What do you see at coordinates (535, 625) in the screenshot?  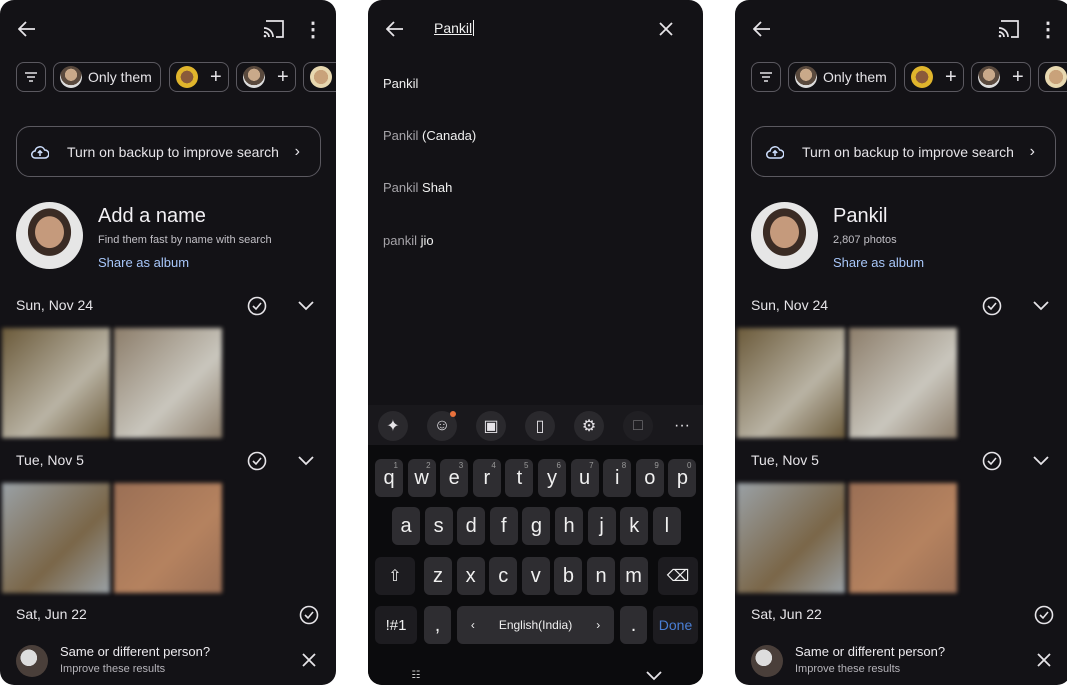 I see `spacebar-language: ‹ English(India) ›` at bounding box center [535, 625].